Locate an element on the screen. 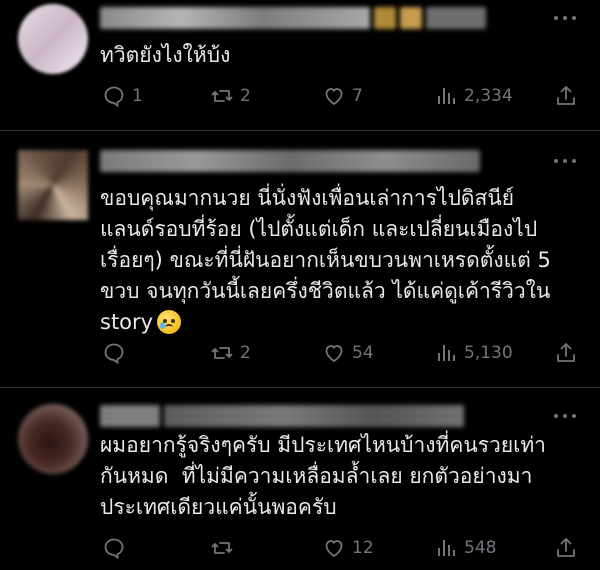 The width and height of the screenshot is (600, 570). crying-face-emoji is located at coordinates (169, 322).